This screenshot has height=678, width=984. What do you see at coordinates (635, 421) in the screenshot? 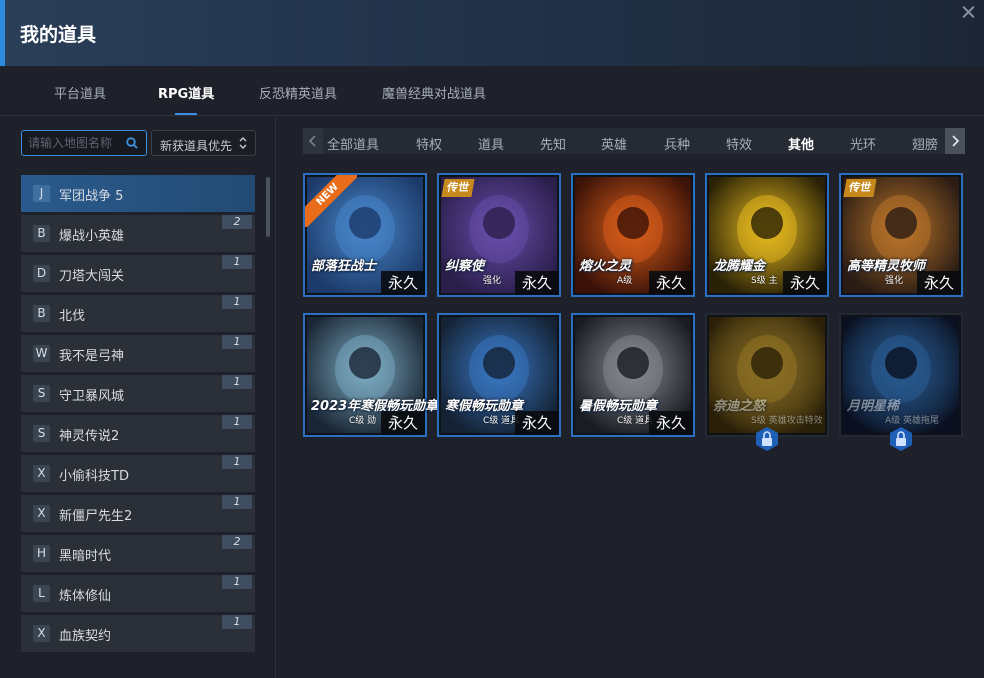
I see `item-grade: C级 道具` at bounding box center [635, 421].